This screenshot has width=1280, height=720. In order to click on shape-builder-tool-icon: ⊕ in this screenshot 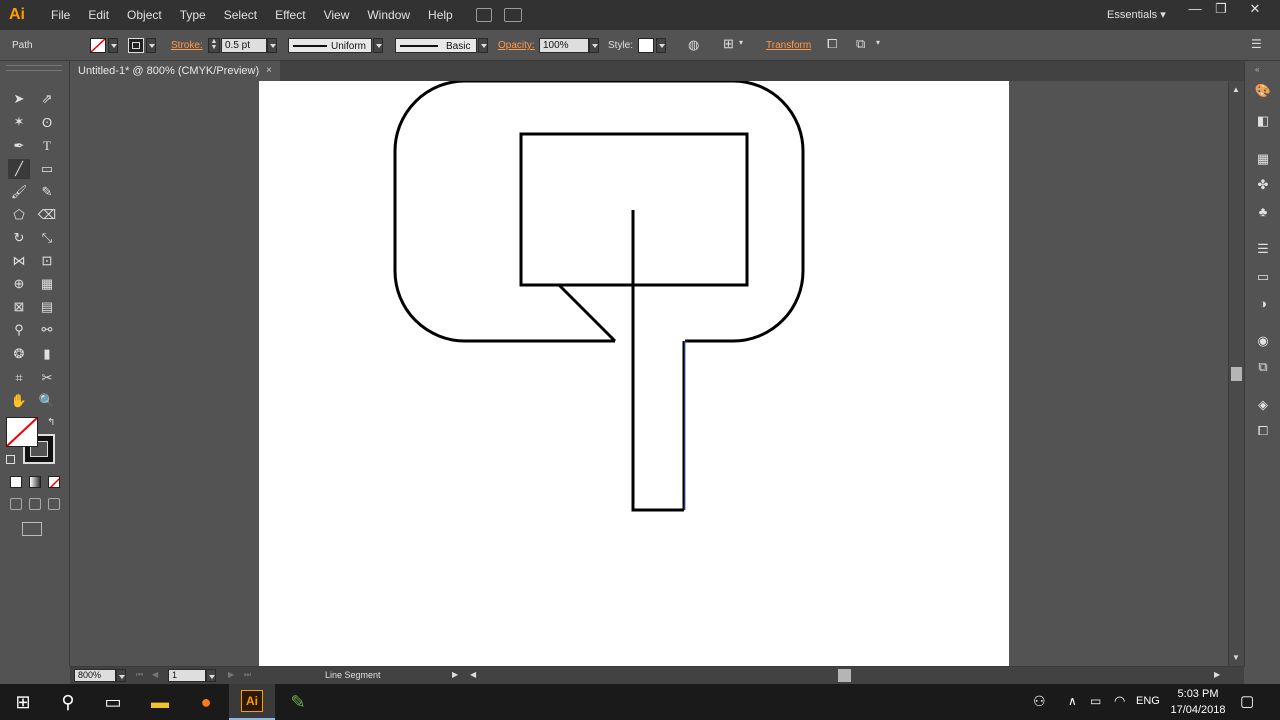, I will do `click(19, 284)`.